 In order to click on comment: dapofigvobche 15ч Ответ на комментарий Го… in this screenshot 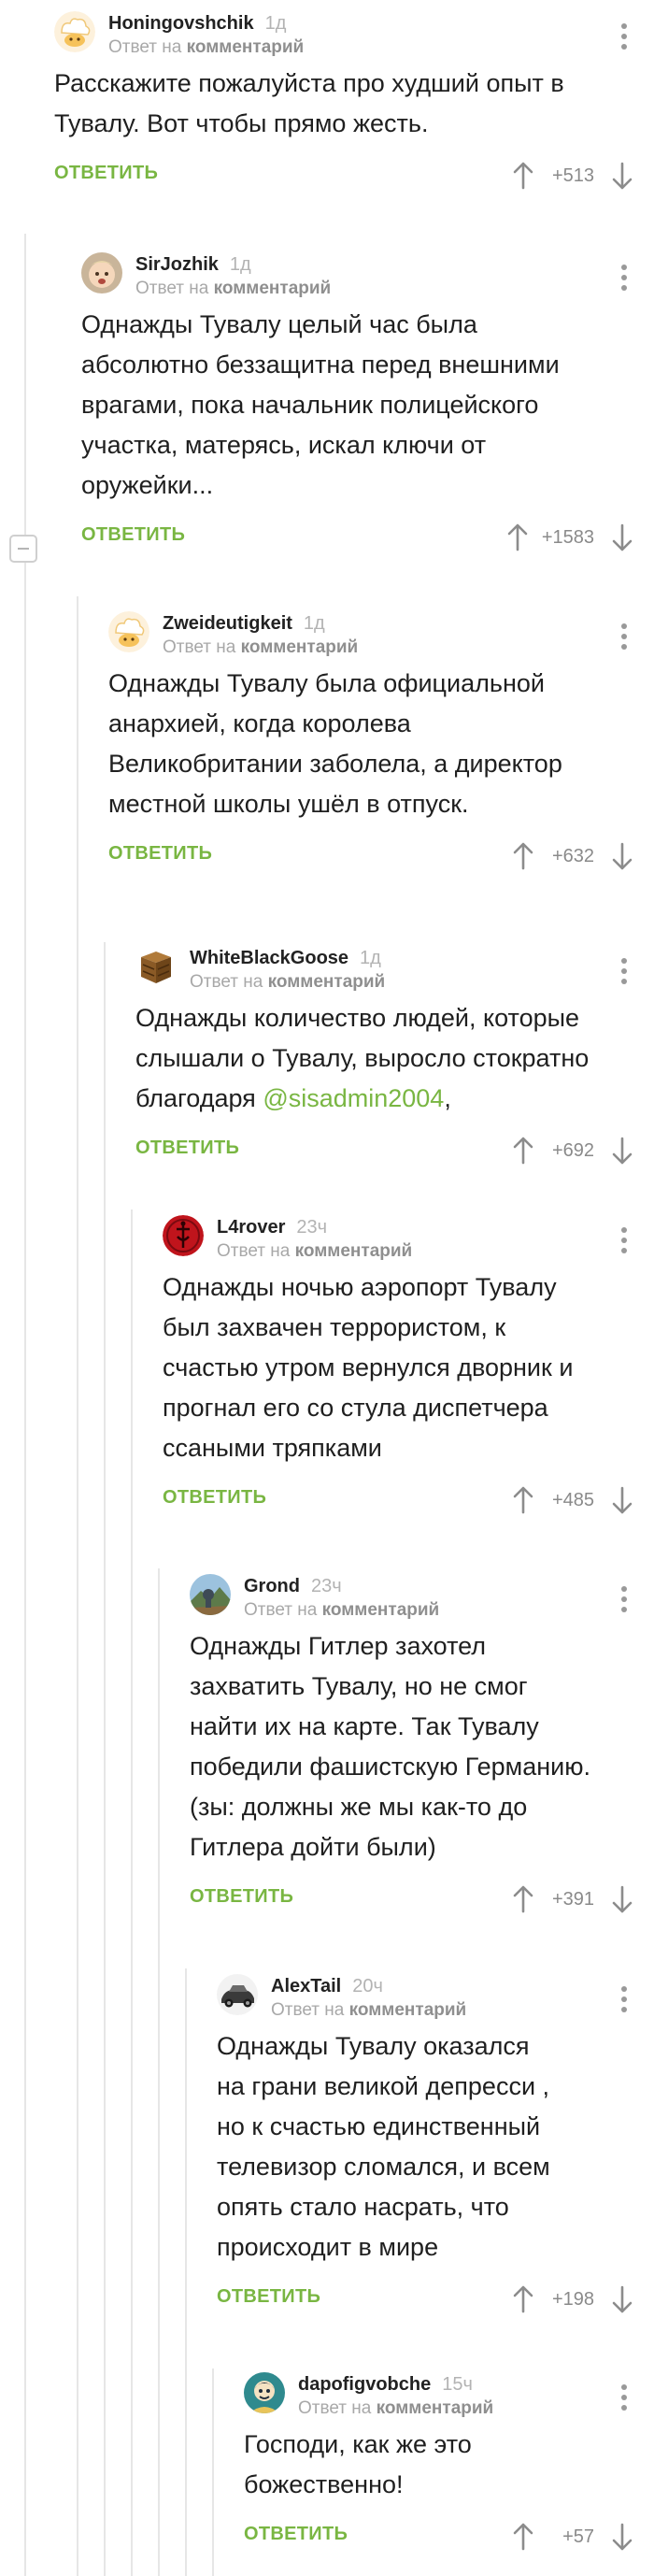, I will do `click(449, 2463)`.